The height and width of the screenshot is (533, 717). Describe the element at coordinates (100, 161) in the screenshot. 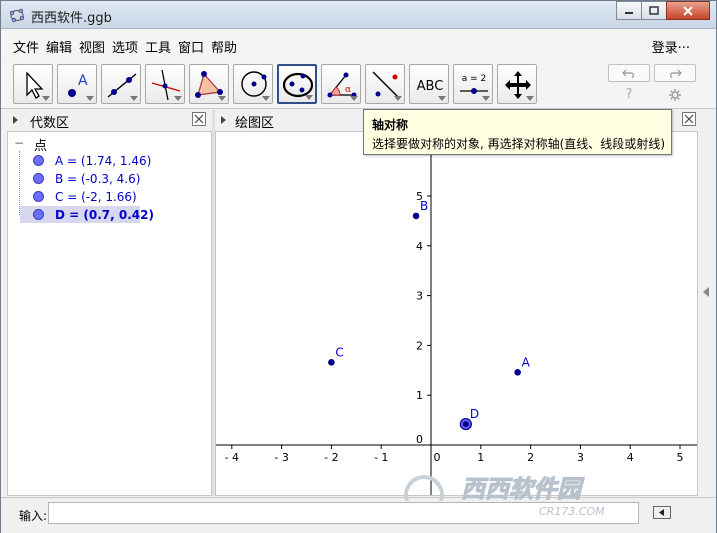

I see `algebra-item-a: A = (1.74, 1.46)` at that location.